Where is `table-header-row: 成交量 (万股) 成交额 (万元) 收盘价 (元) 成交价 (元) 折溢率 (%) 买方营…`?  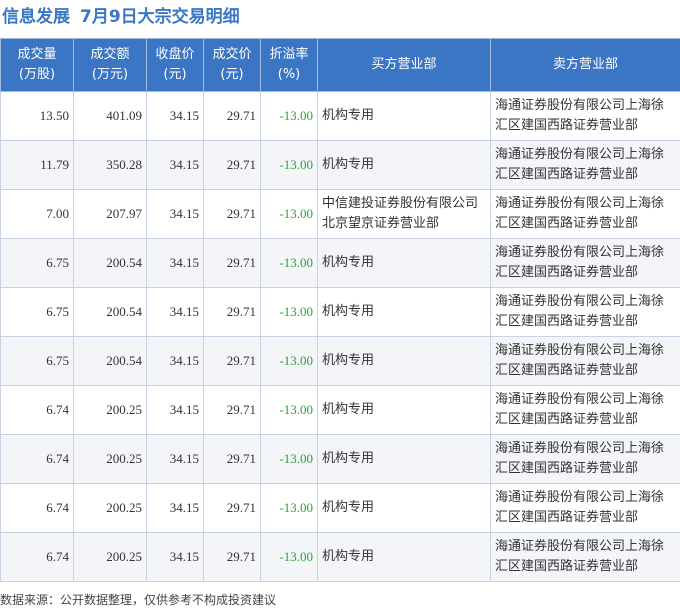 table-header-row: 成交量 (万股) 成交额 (万元) 收盘价 (元) 成交价 (元) 折溢率 (%) 买方营… is located at coordinates (340, 65).